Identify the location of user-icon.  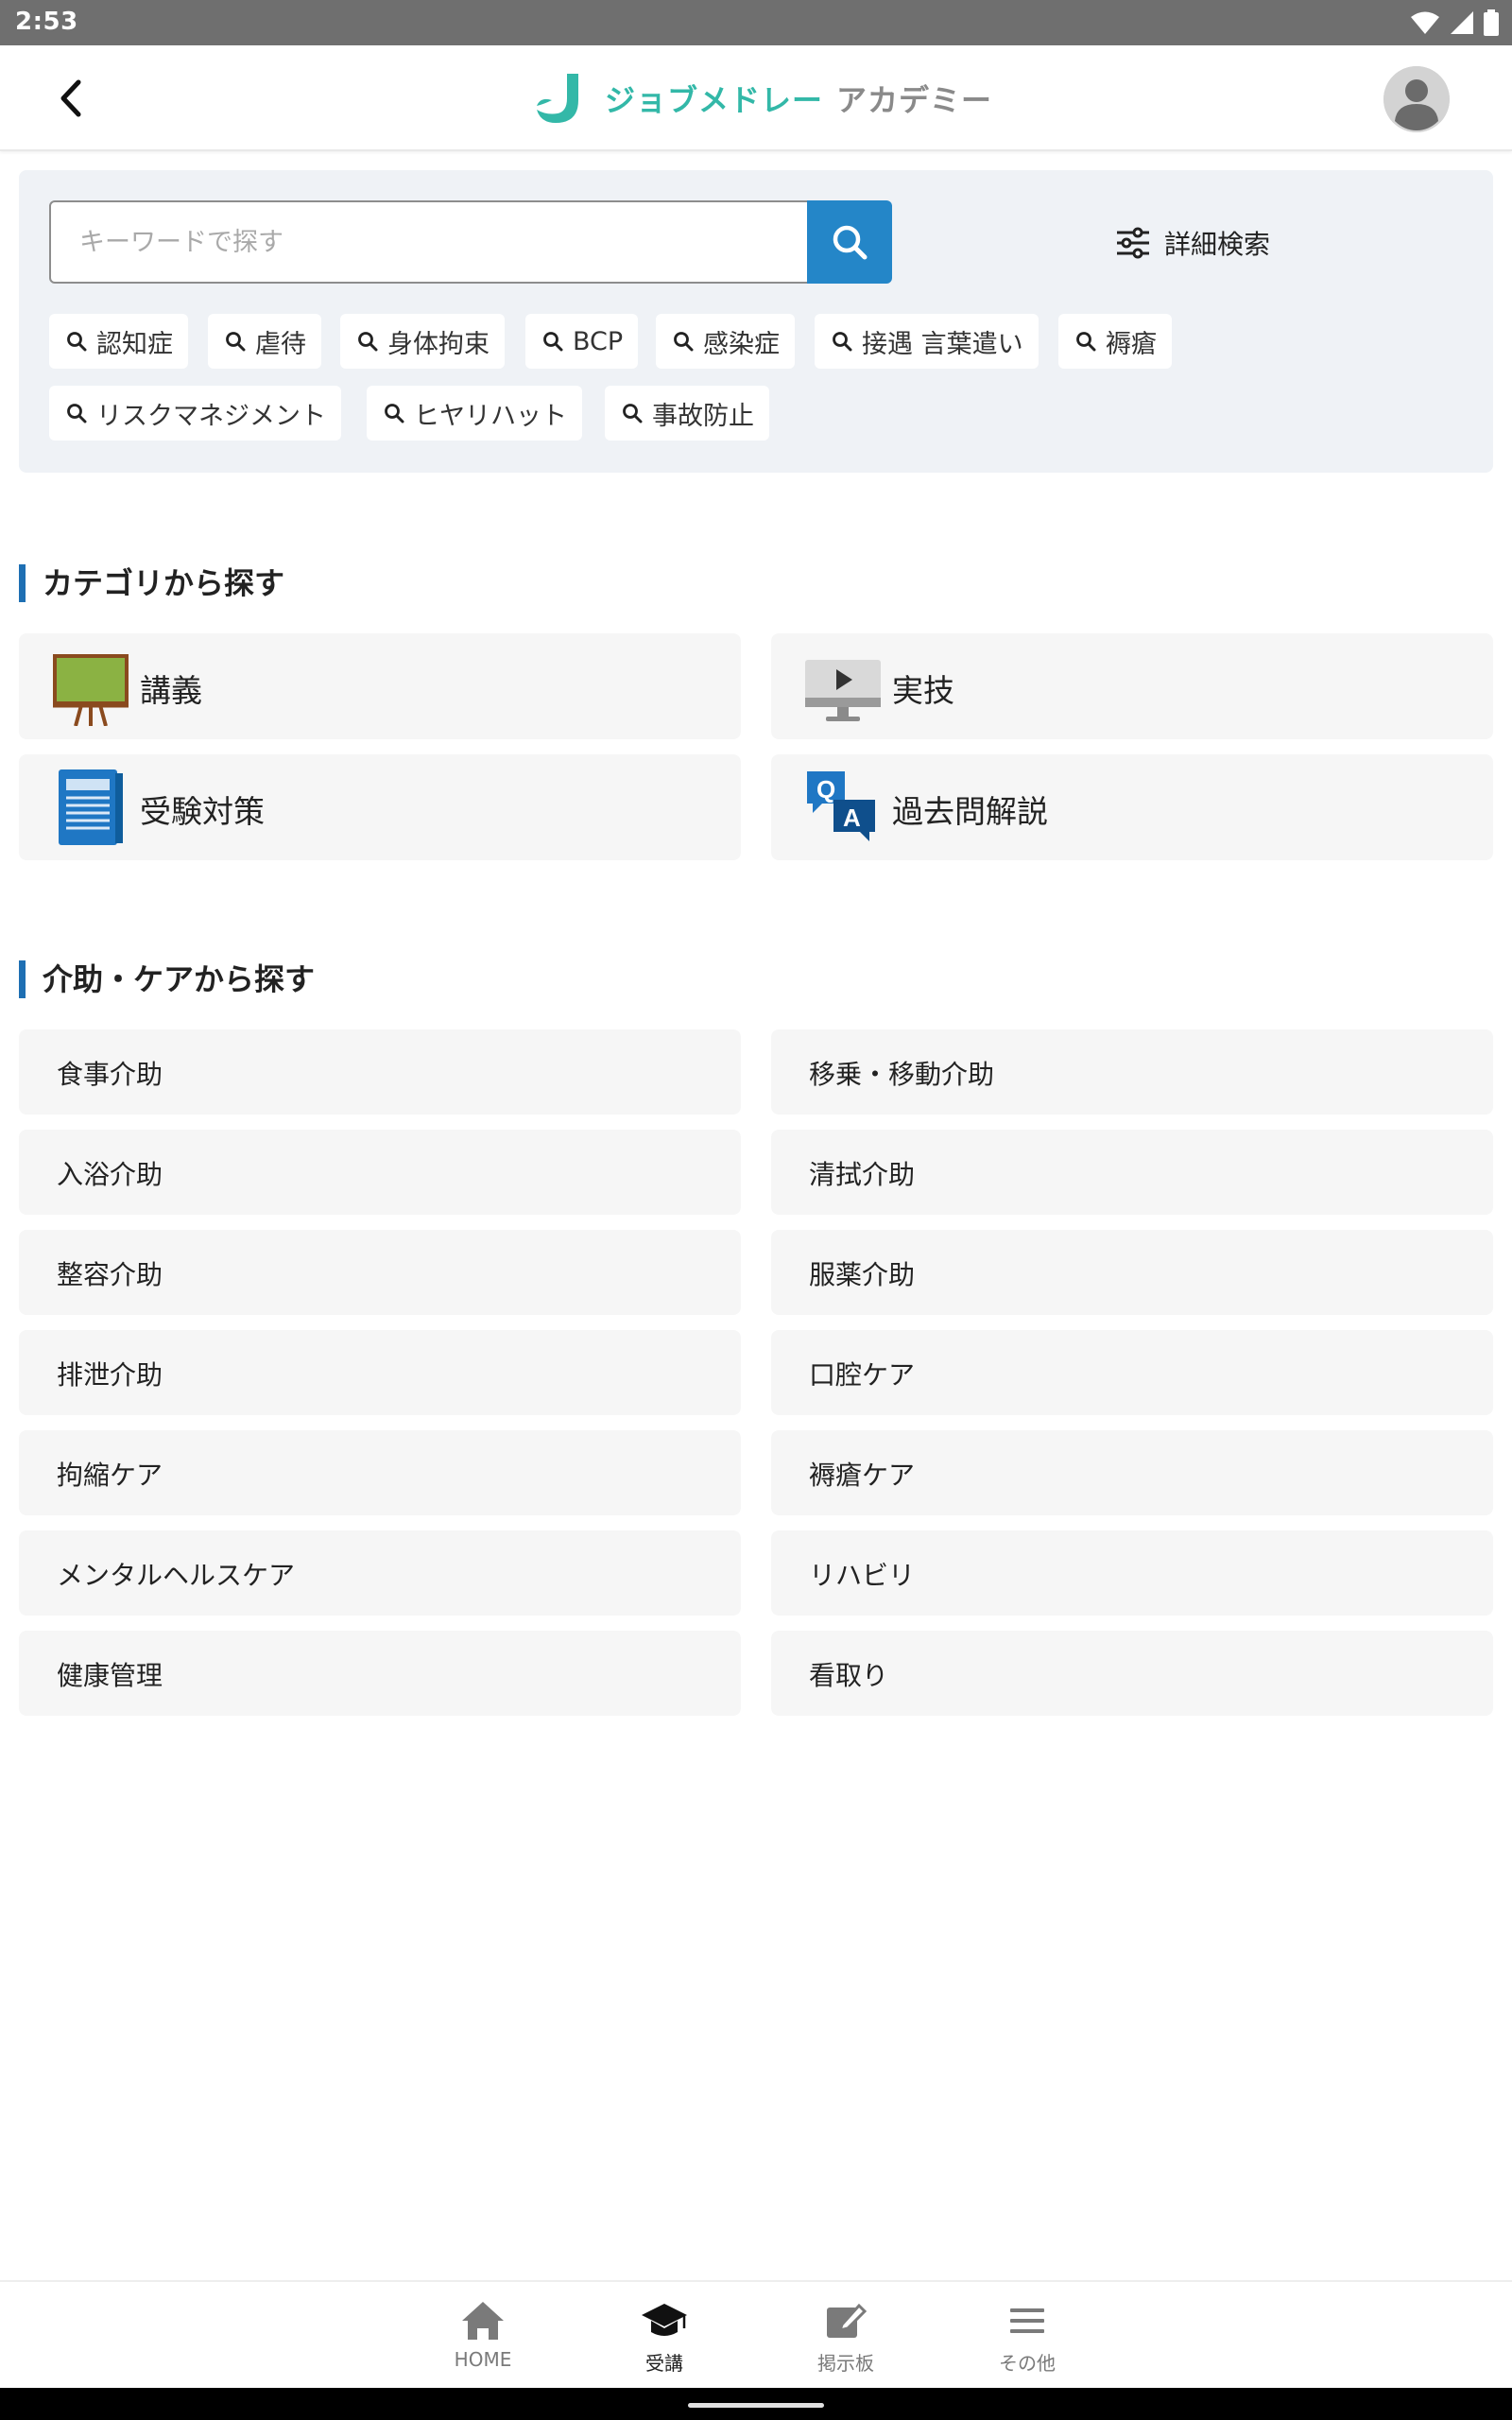
(1416, 99).